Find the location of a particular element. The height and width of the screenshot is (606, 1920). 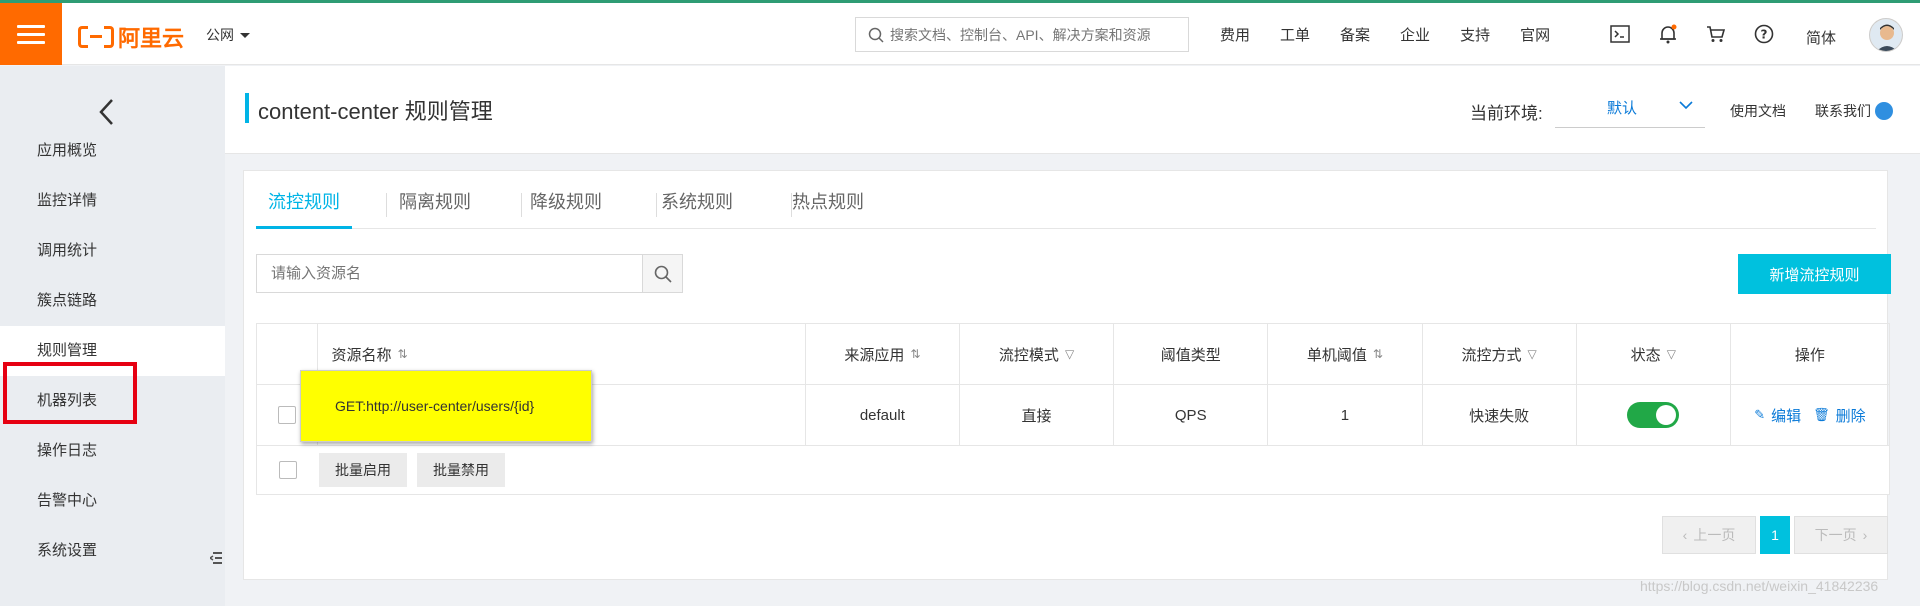

terminal-icon is located at coordinates (1620, 34).